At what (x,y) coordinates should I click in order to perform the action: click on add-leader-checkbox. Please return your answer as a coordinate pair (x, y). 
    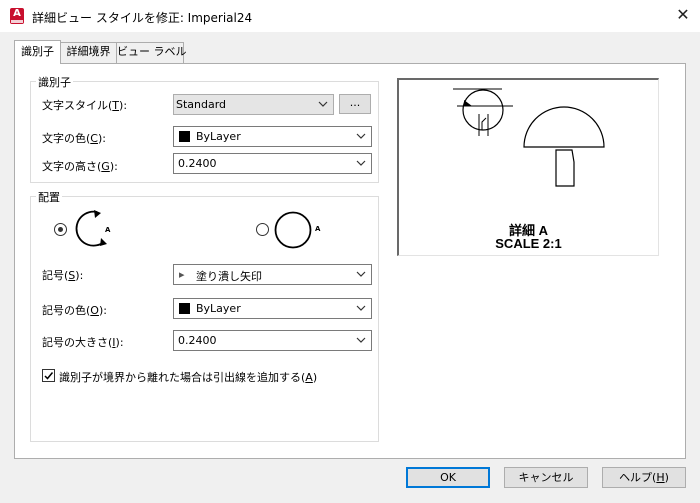
    Looking at the image, I should click on (48, 375).